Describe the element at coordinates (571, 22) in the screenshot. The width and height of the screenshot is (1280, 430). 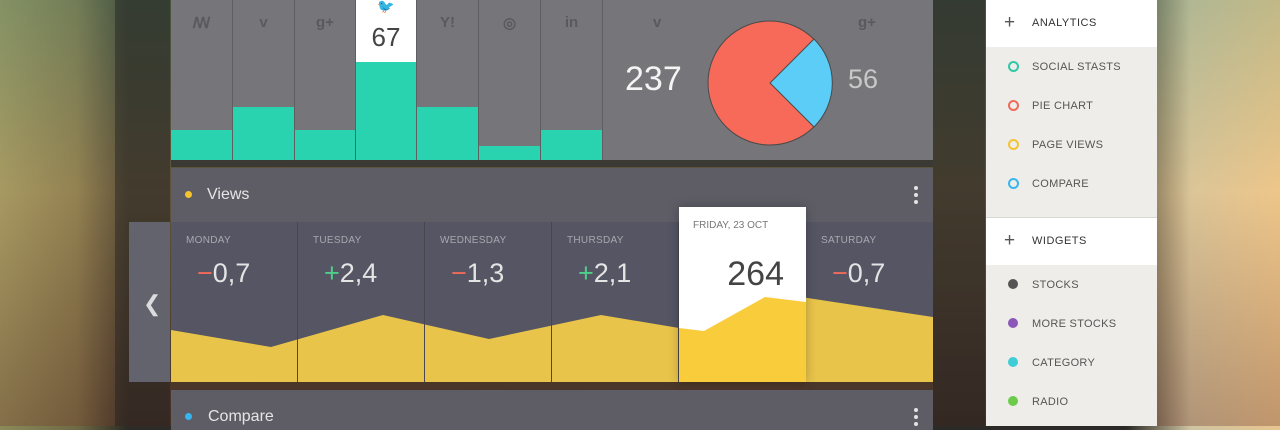
I see `linkedin-icon: in` at that location.